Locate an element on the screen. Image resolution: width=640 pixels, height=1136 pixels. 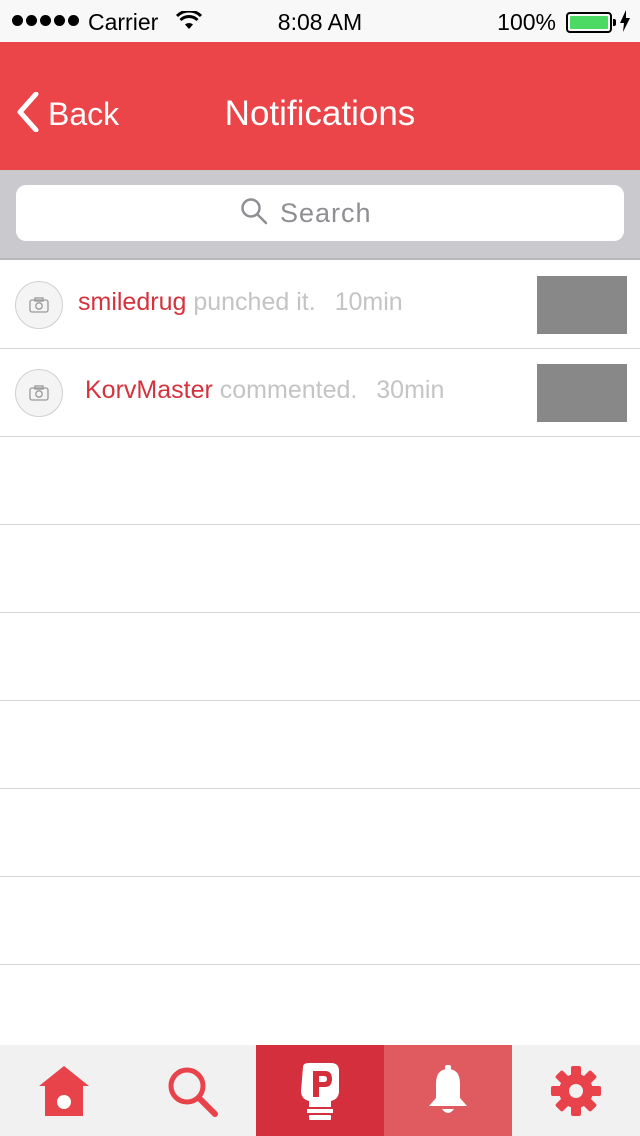
search-field is located at coordinates (320, 213).